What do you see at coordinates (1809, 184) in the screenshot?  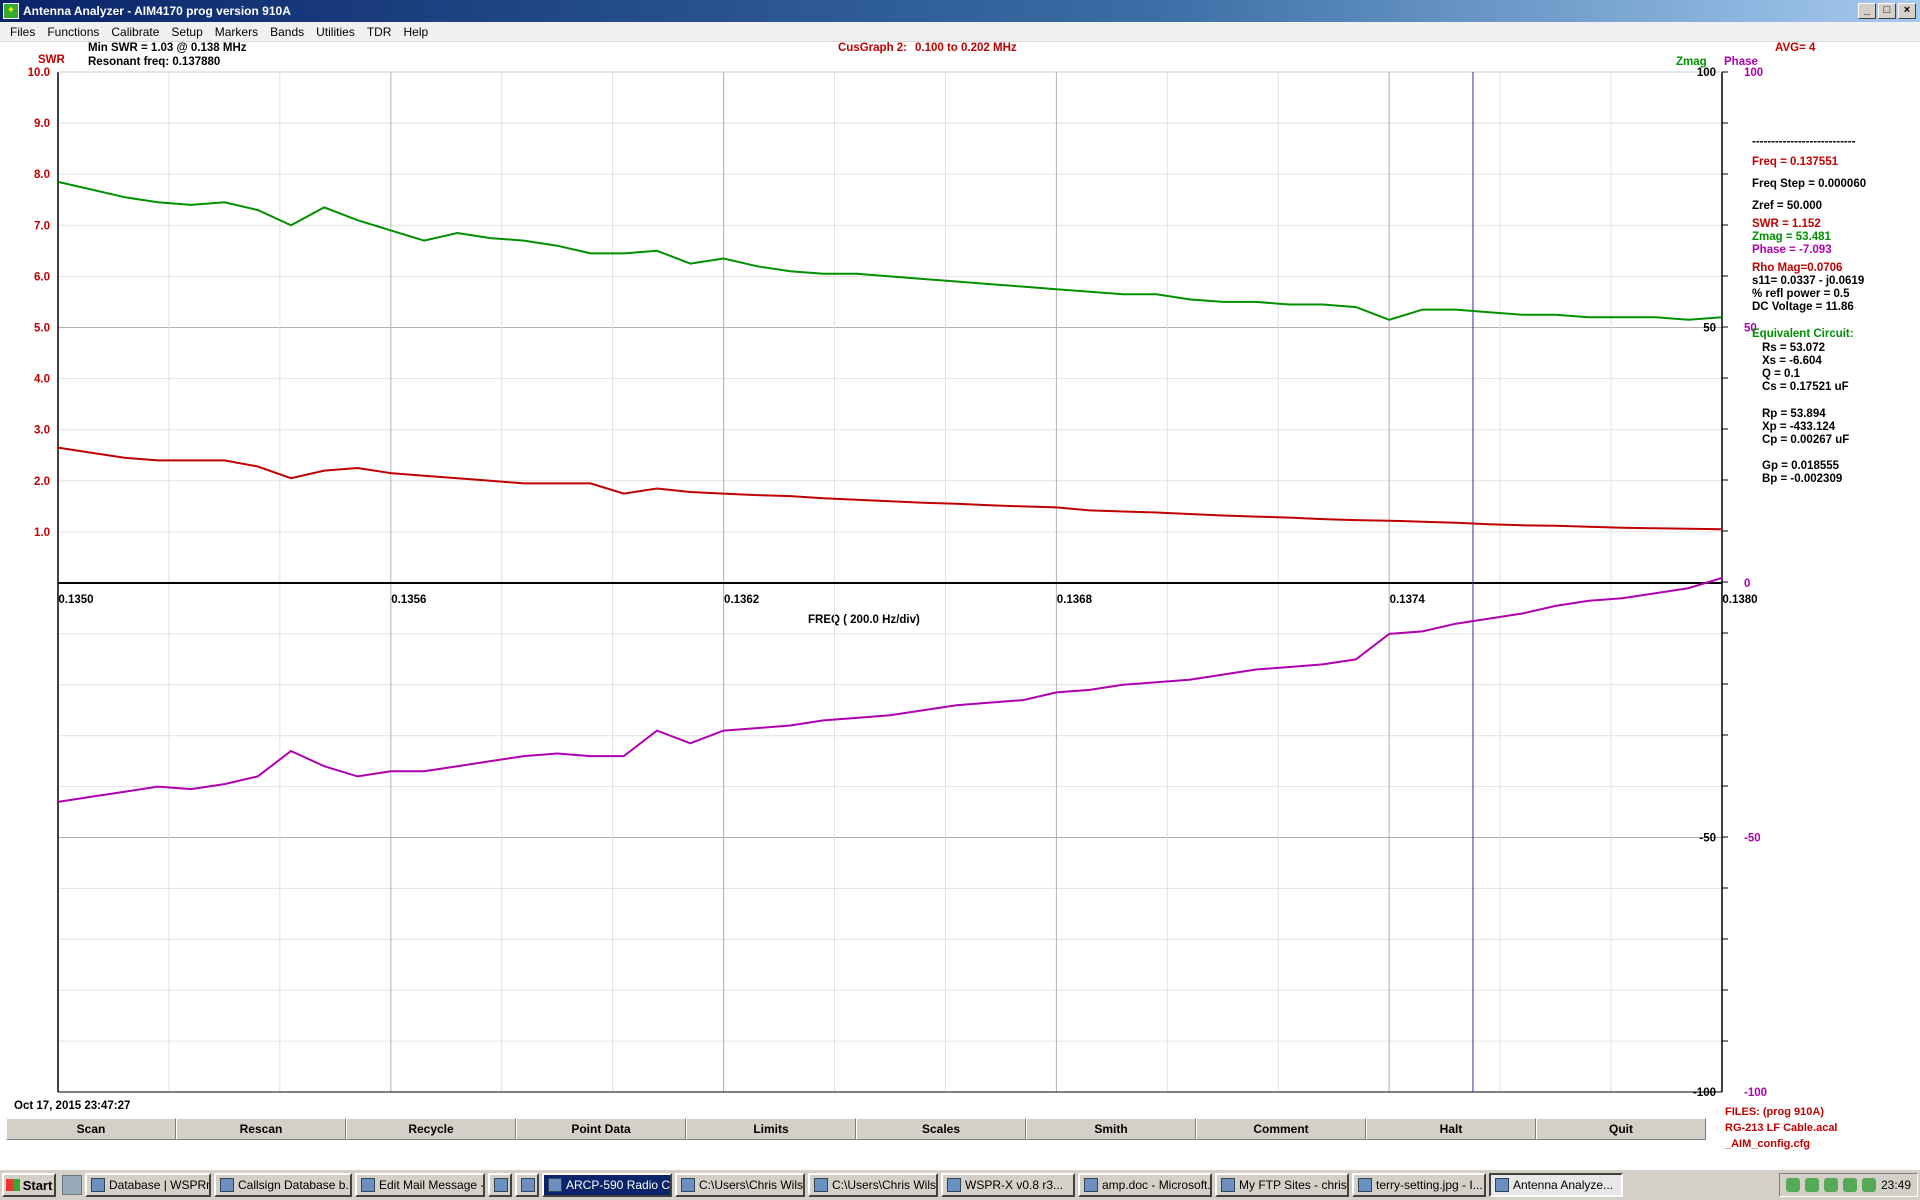 I see `readout-freq-step: Freq Step = 0.000060` at bounding box center [1809, 184].